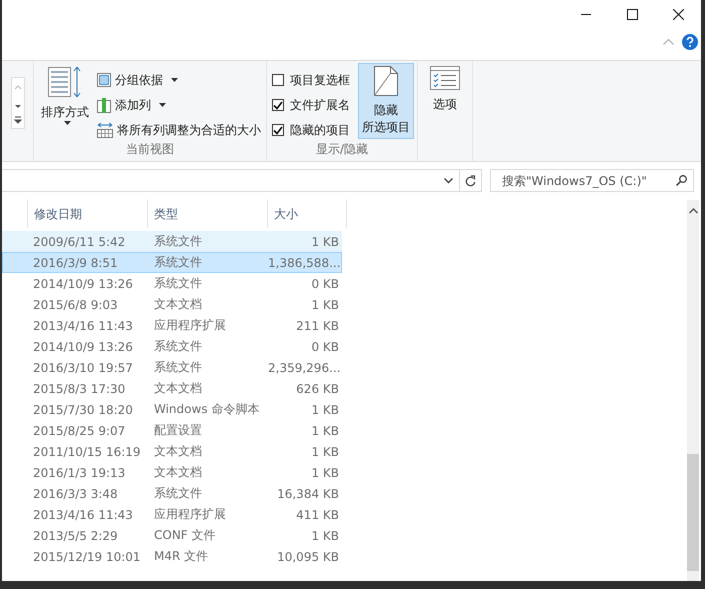 The image size is (705, 589). Describe the element at coordinates (104, 80) in the screenshot. I see `group-by-icon` at that location.